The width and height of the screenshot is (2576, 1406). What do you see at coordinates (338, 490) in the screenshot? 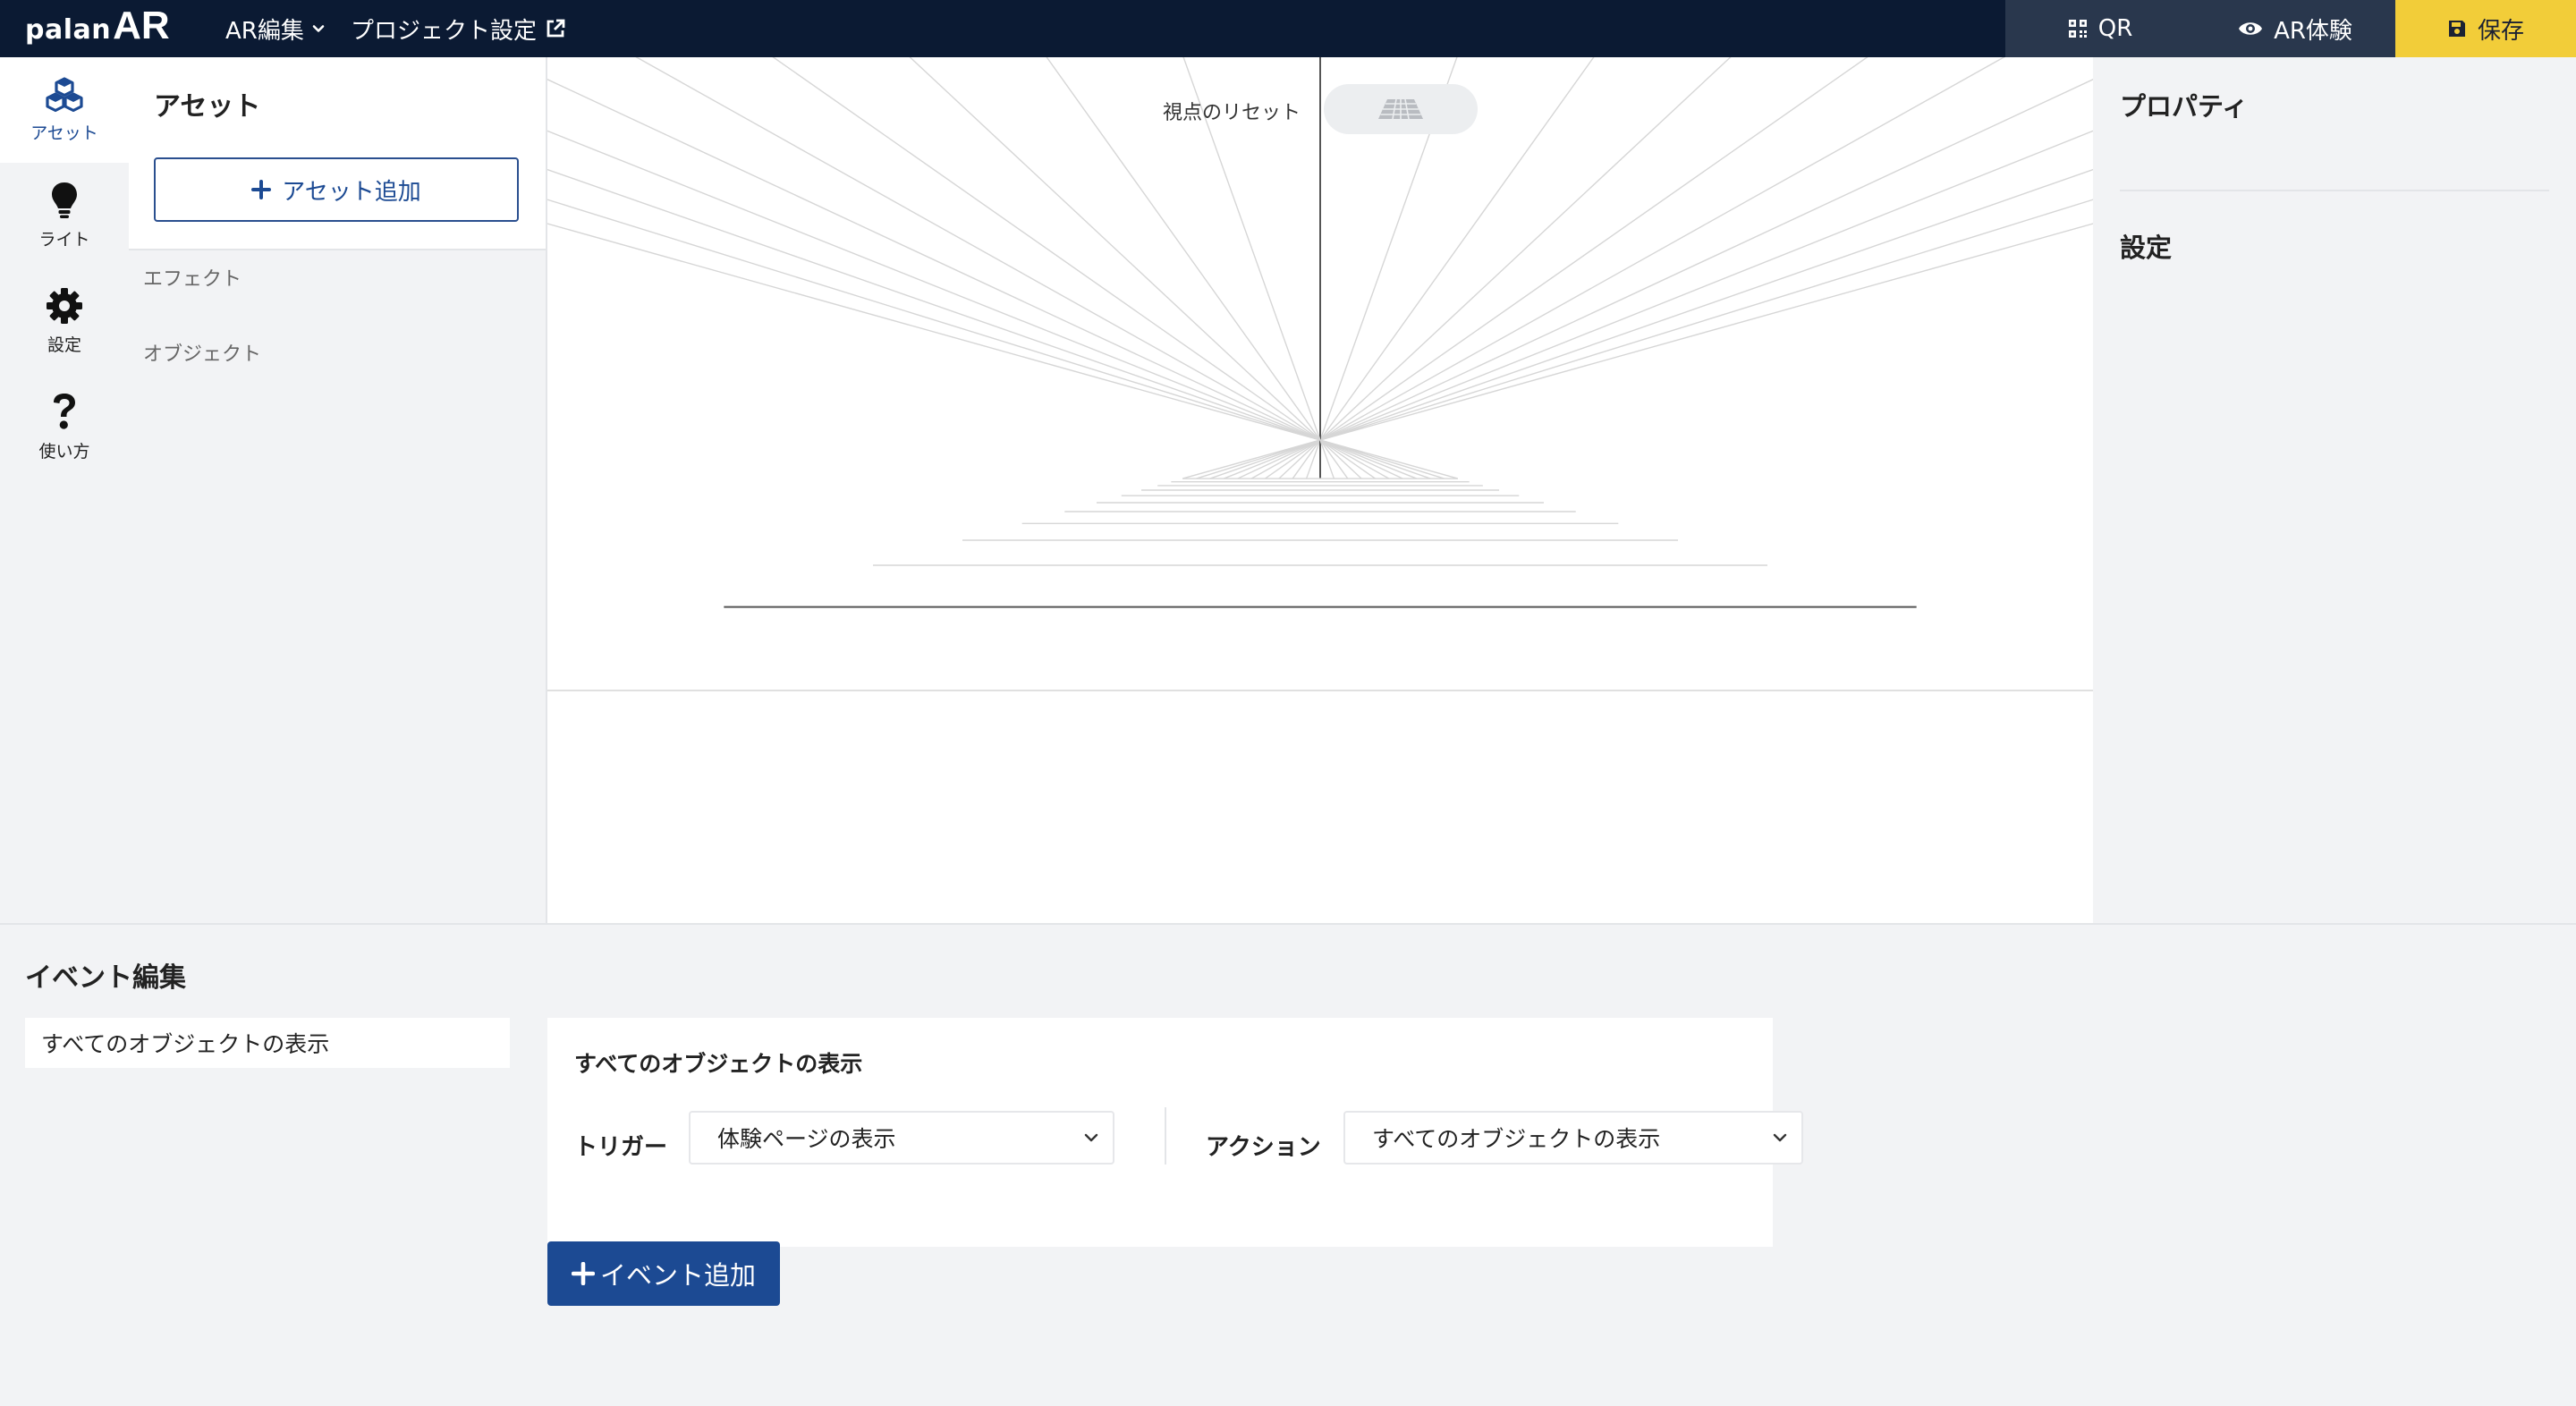
I see `asset-panel: アセット アセット追加 エフェクト オブジェクト` at bounding box center [338, 490].